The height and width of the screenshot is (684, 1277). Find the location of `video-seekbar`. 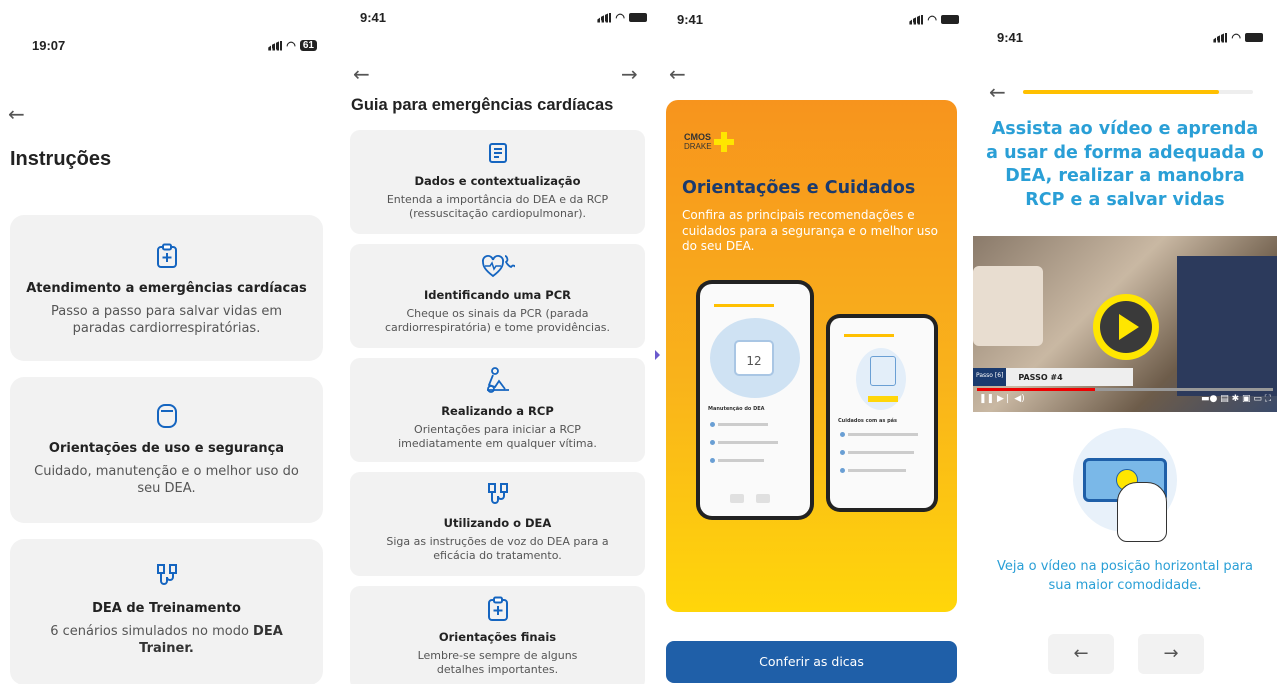

video-seekbar is located at coordinates (1125, 389).